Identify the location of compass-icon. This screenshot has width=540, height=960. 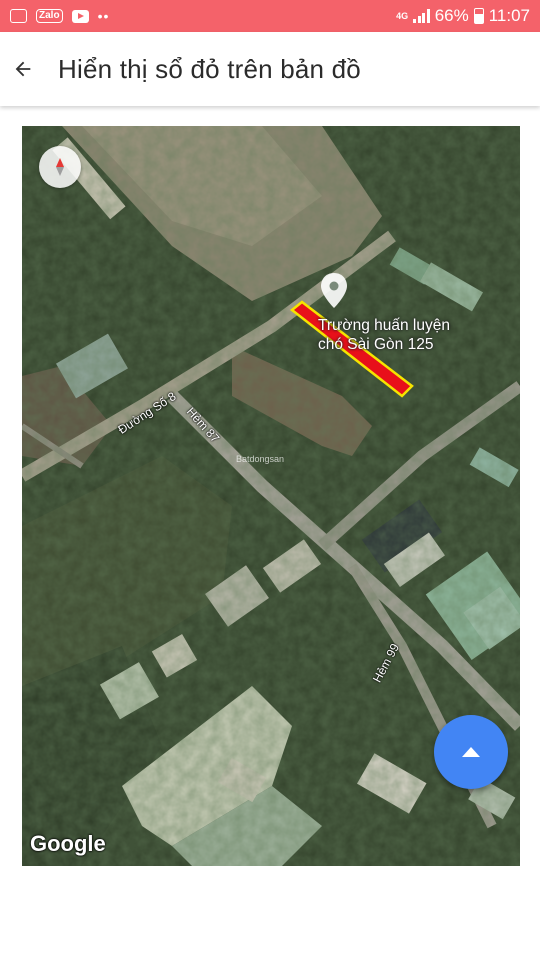
(60, 167).